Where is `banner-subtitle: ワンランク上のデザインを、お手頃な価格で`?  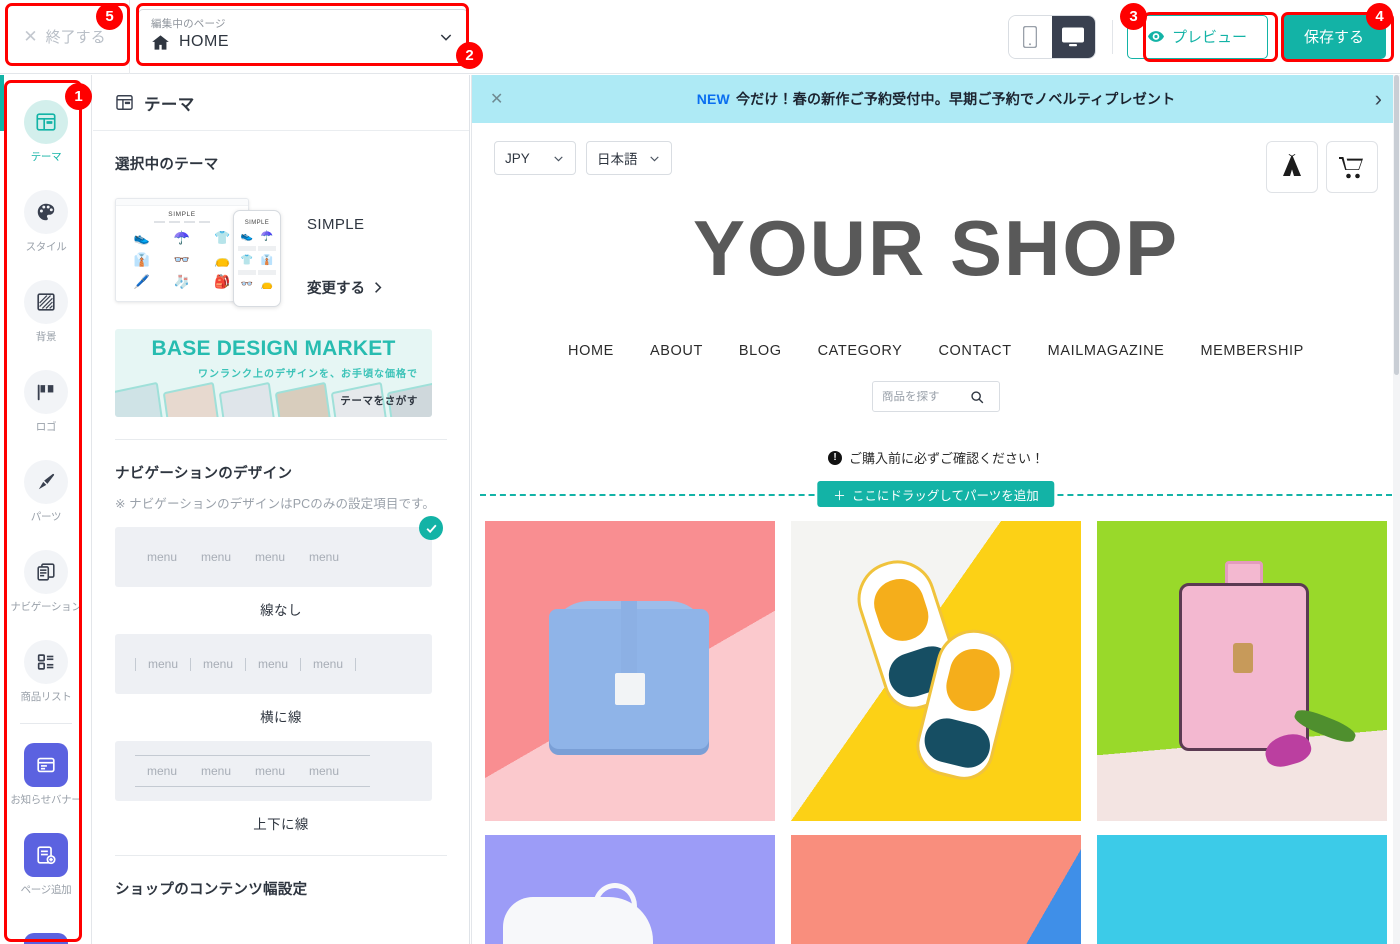
banner-subtitle: ワンランク上のデザインを、お手頃な価格で is located at coordinates (308, 374).